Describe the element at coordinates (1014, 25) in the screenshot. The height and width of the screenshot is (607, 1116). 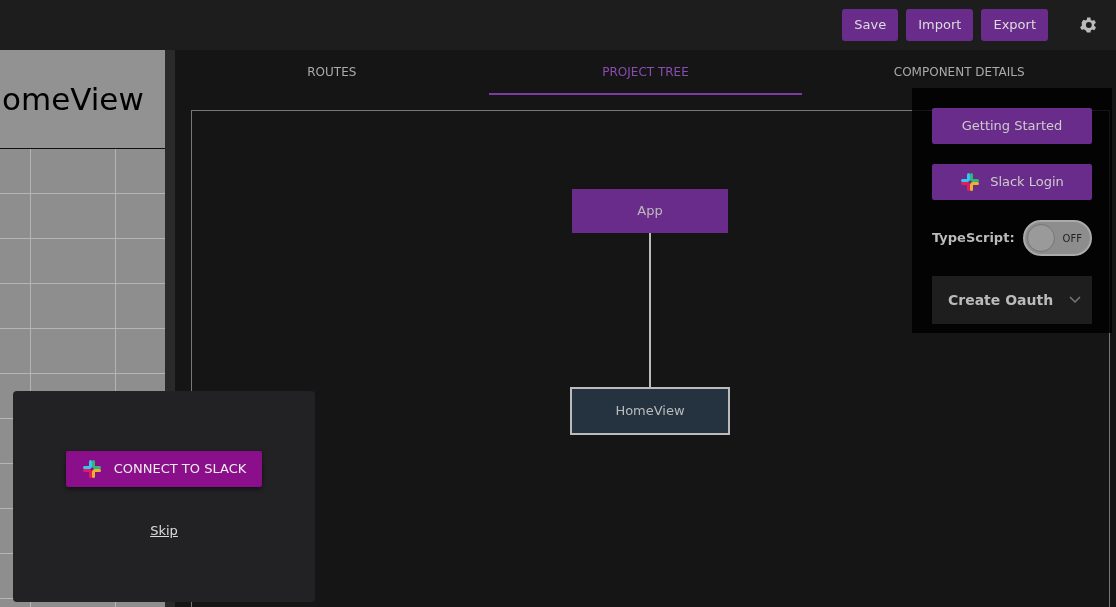
I see `toolbar-button: Export` at that location.